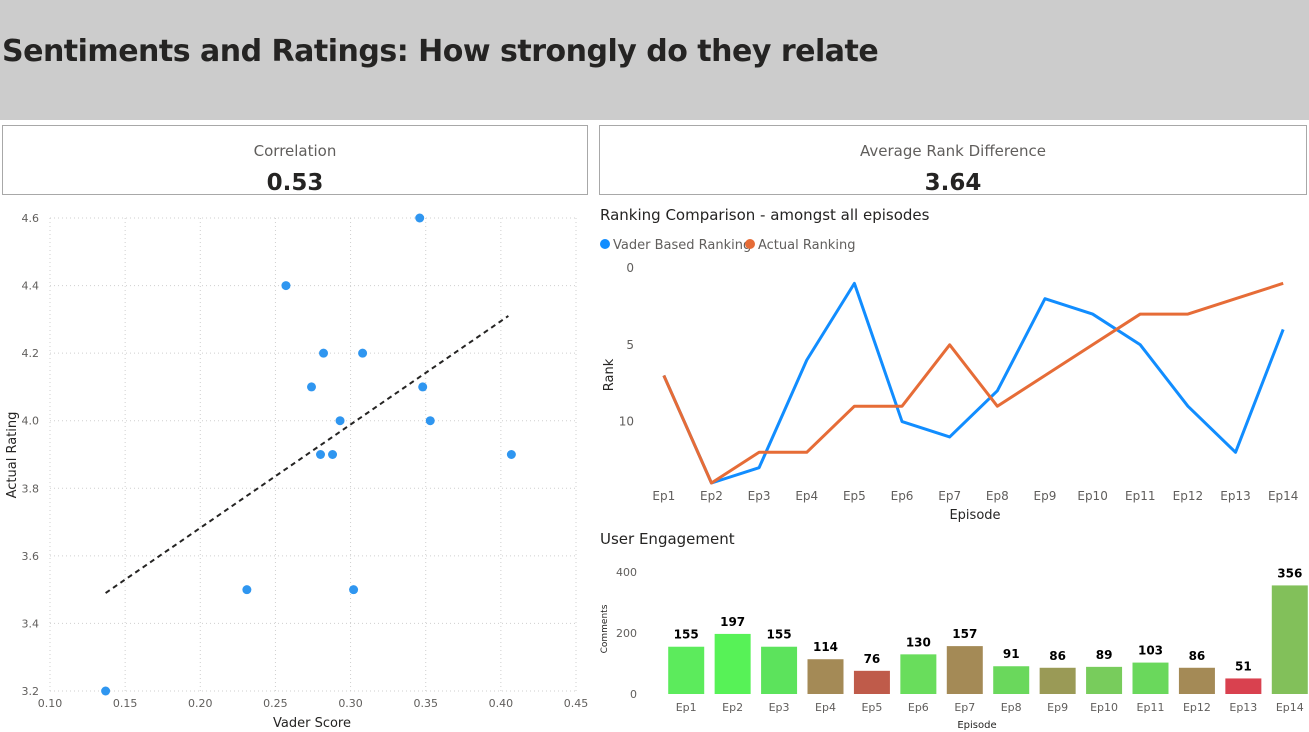 This screenshot has width=1309, height=732. I want to click on y-tick-label: 3.8, so click(31, 488).